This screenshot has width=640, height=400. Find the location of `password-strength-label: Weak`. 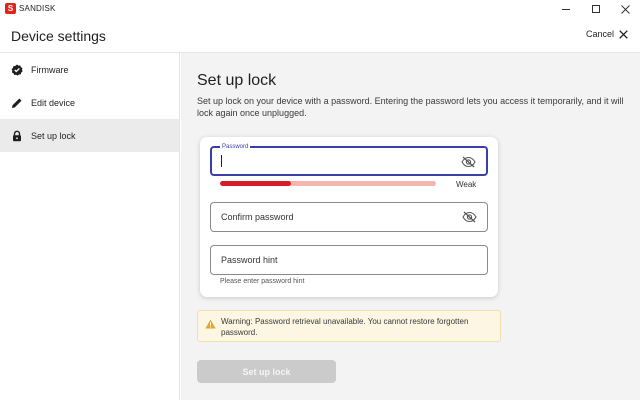

password-strength-label: Weak is located at coordinates (466, 184).